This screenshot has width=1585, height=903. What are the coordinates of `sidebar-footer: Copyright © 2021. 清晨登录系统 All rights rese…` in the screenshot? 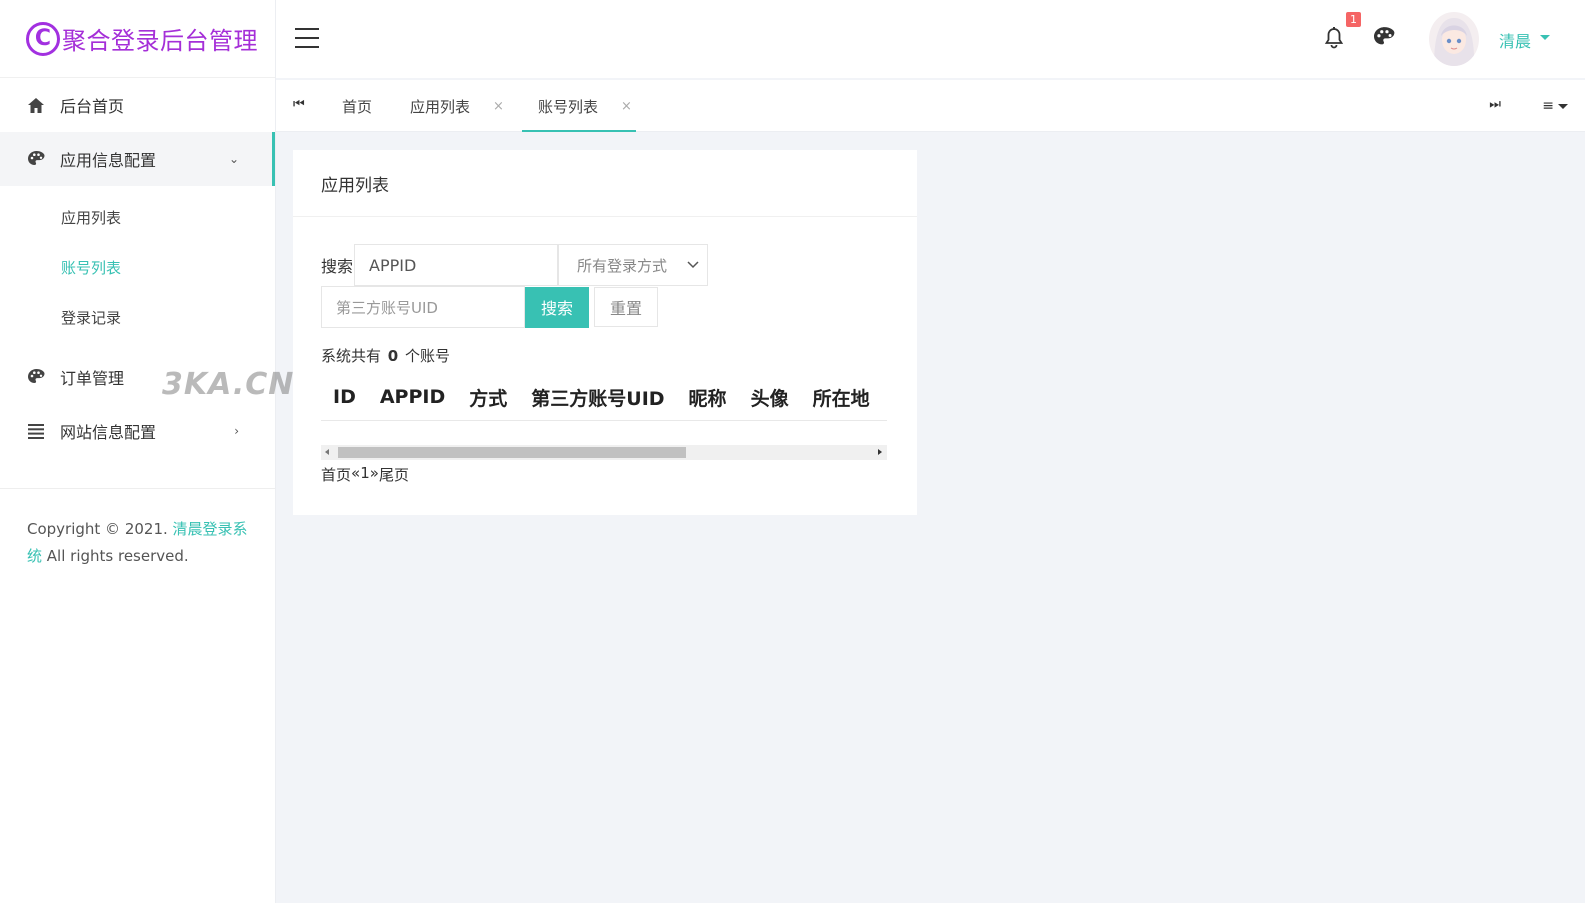 It's located at (137, 529).